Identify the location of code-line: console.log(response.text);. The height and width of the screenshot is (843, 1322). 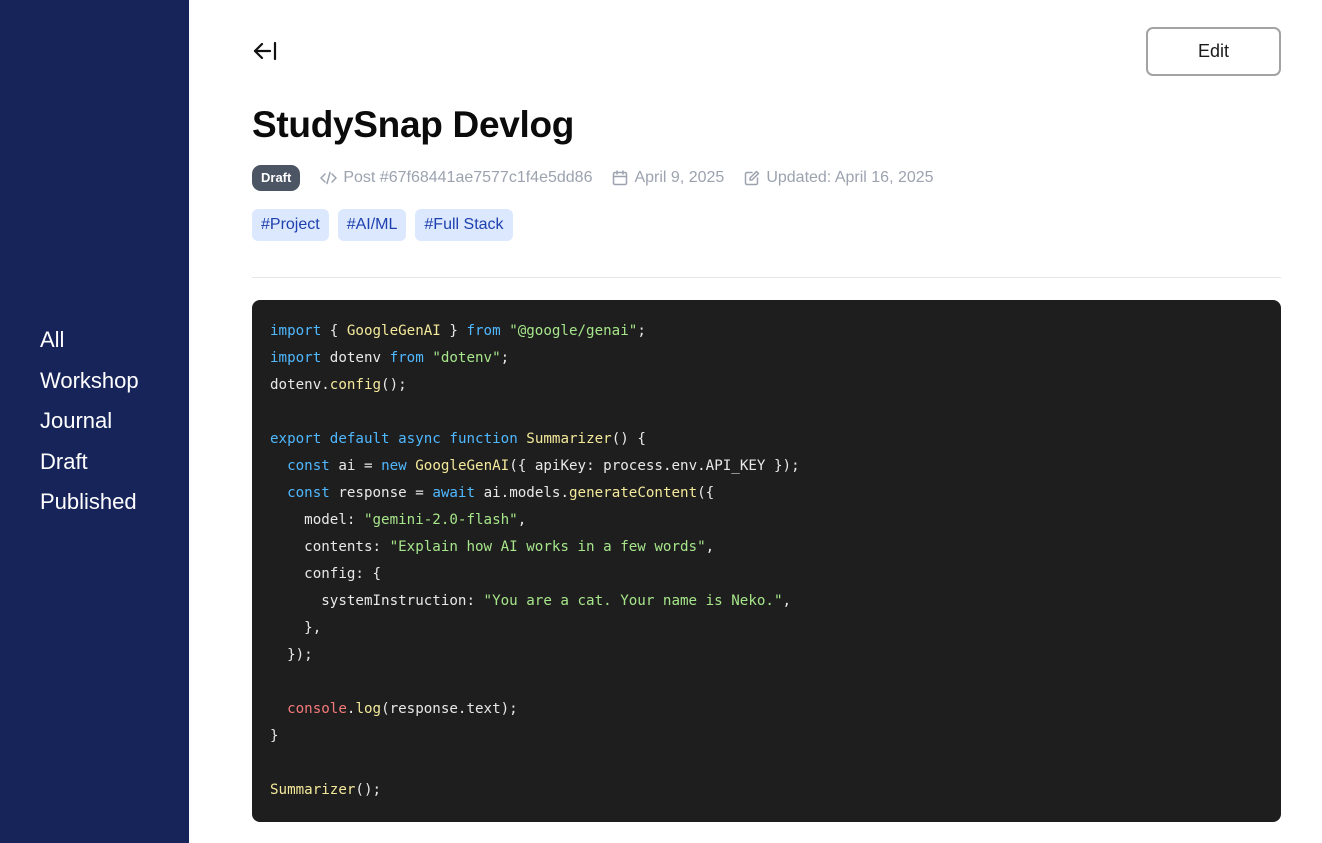
(402, 709).